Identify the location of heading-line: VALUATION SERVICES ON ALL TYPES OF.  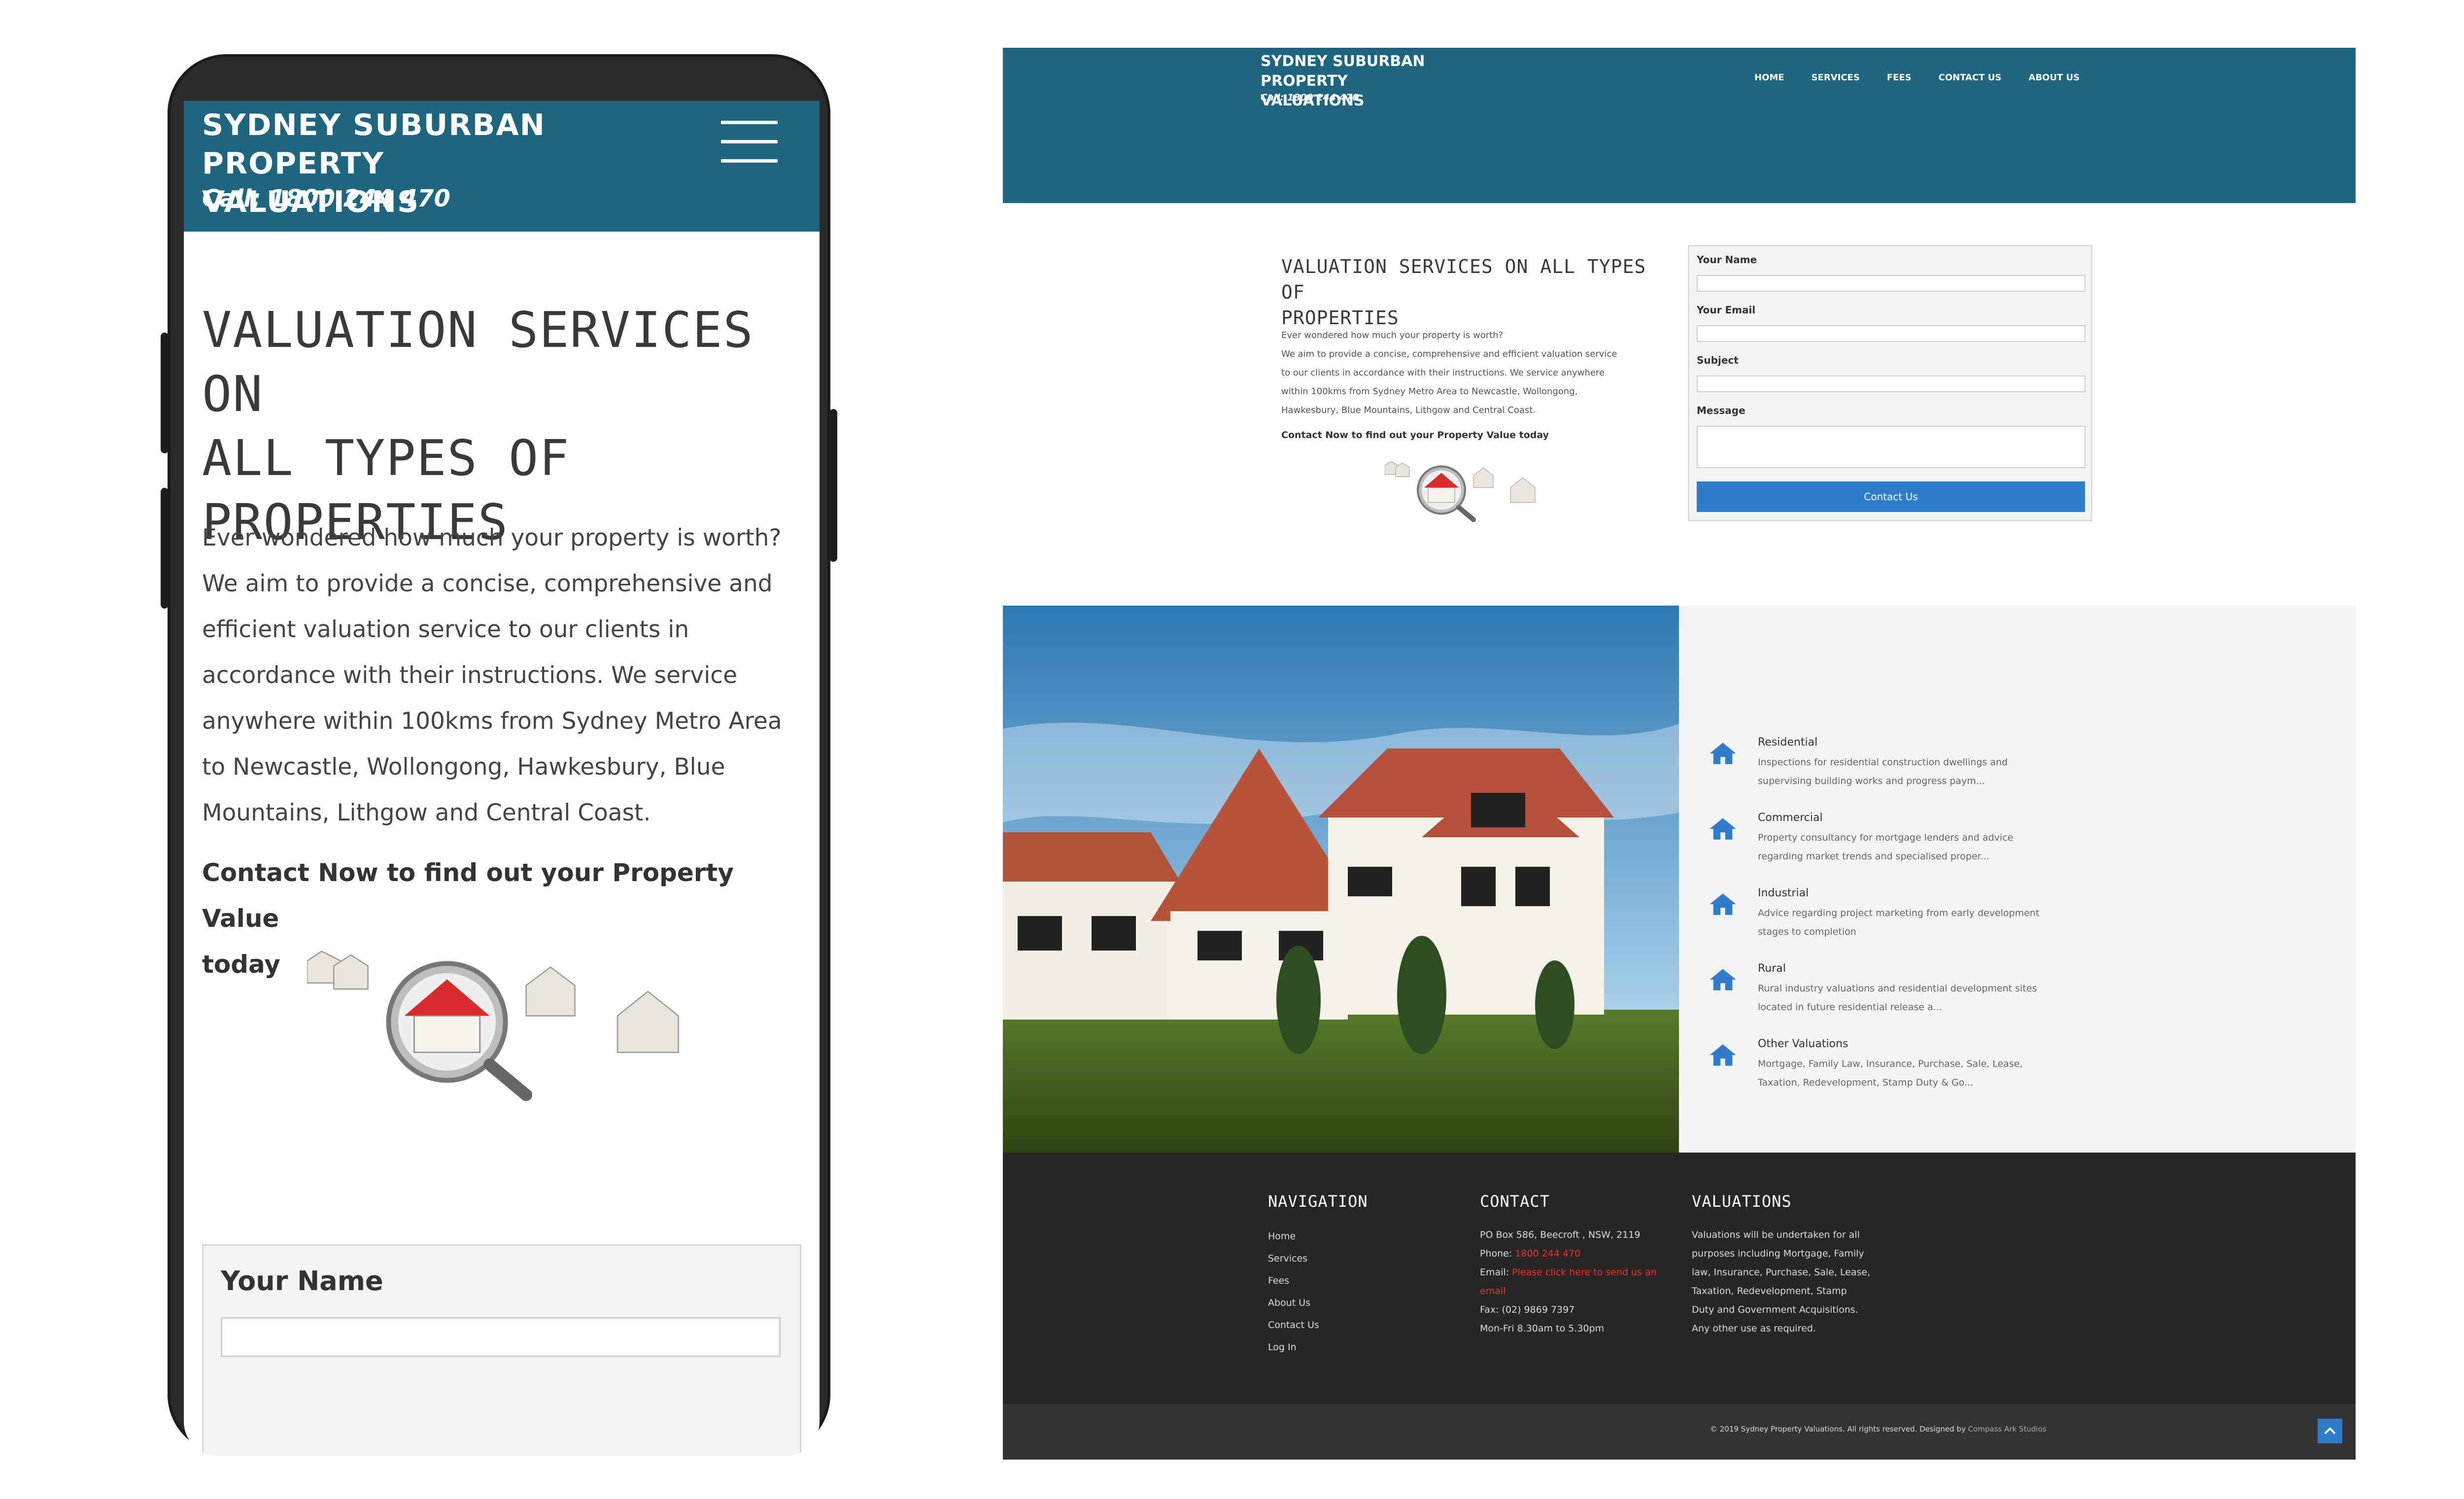
(1463, 279).